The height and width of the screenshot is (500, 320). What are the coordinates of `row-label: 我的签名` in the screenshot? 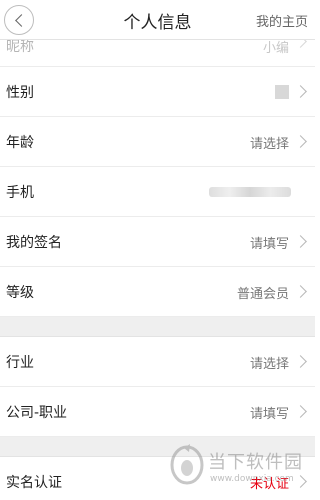 It's located at (34, 243).